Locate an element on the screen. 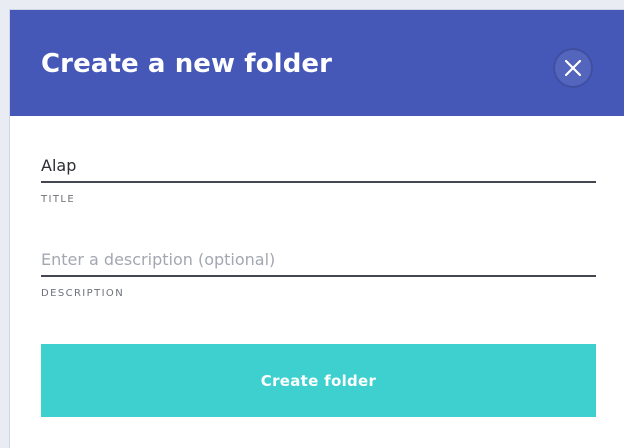 The height and width of the screenshot is (448, 624). dialog-title: Create a new folder is located at coordinates (187, 64).